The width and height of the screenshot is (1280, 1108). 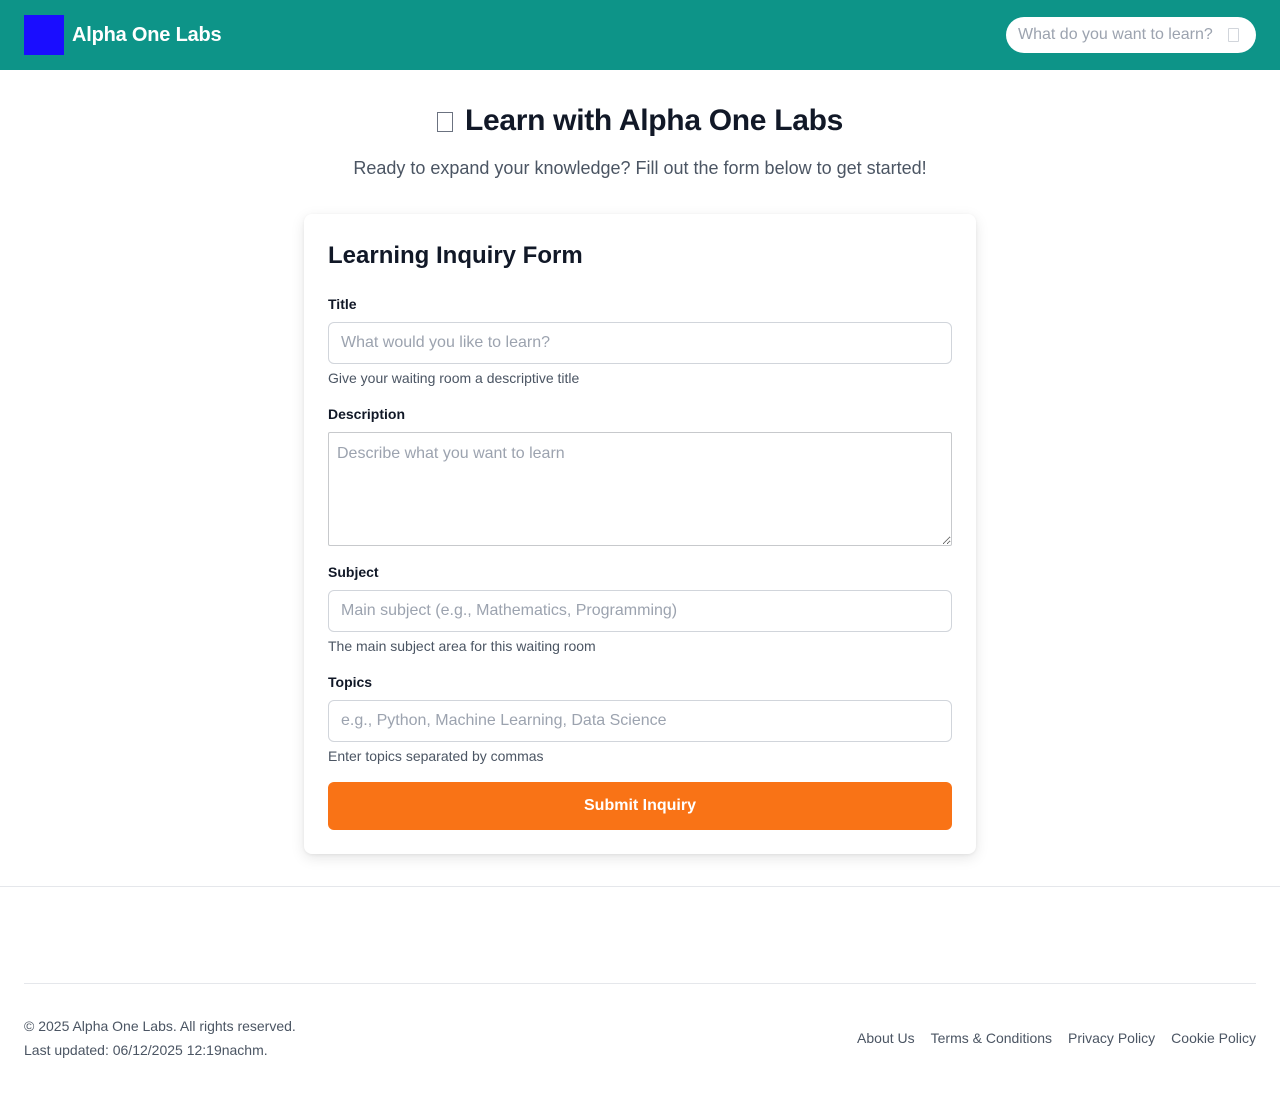 I want to click on title-label: Title, so click(x=342, y=304).